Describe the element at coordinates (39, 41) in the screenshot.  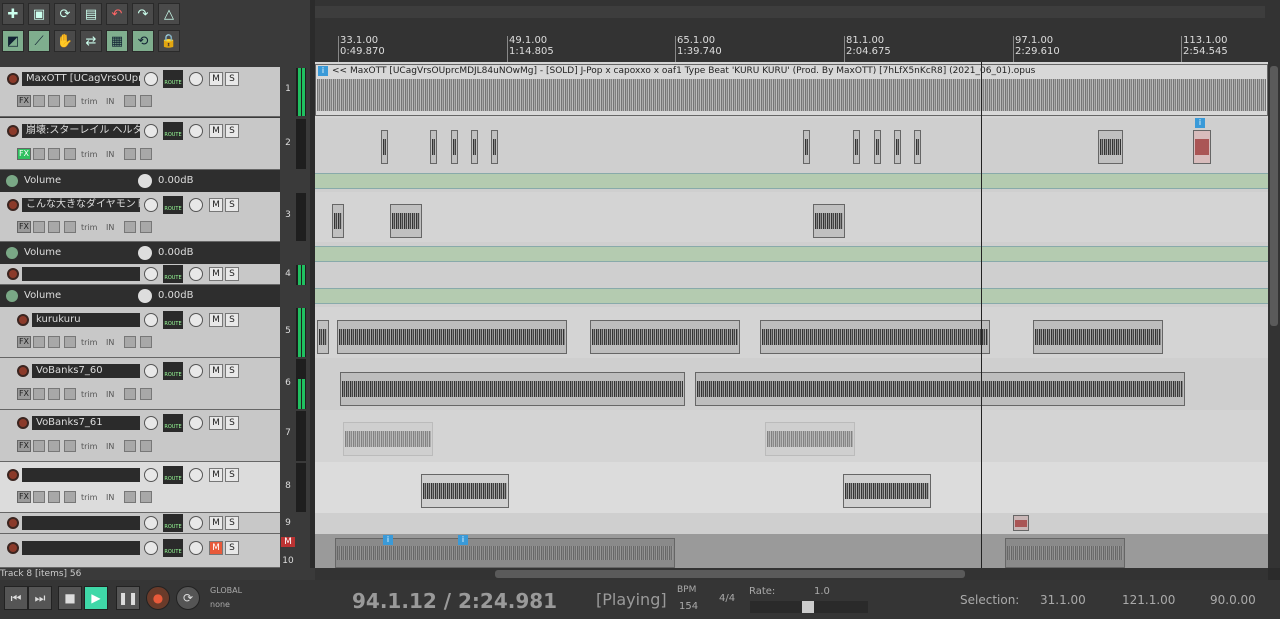
I see `ripple-icon: ⟋` at that location.